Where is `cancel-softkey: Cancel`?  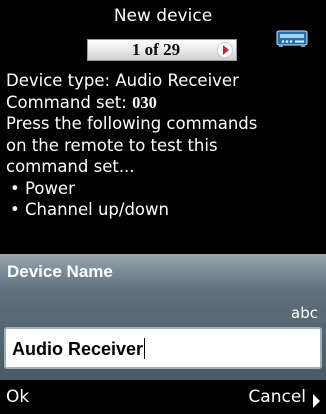 cancel-softkey: Cancel is located at coordinates (277, 397).